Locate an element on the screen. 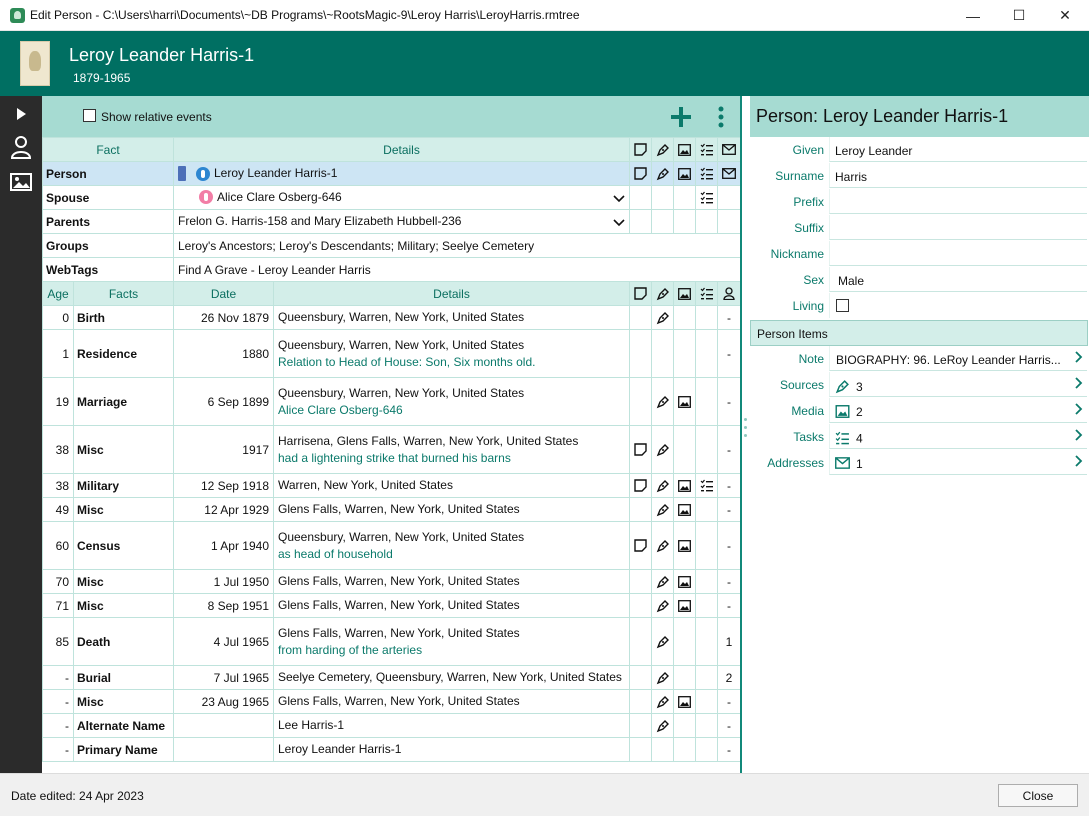 Image resolution: width=1089 pixels, height=816 pixels. close-button: Close is located at coordinates (1038, 795).